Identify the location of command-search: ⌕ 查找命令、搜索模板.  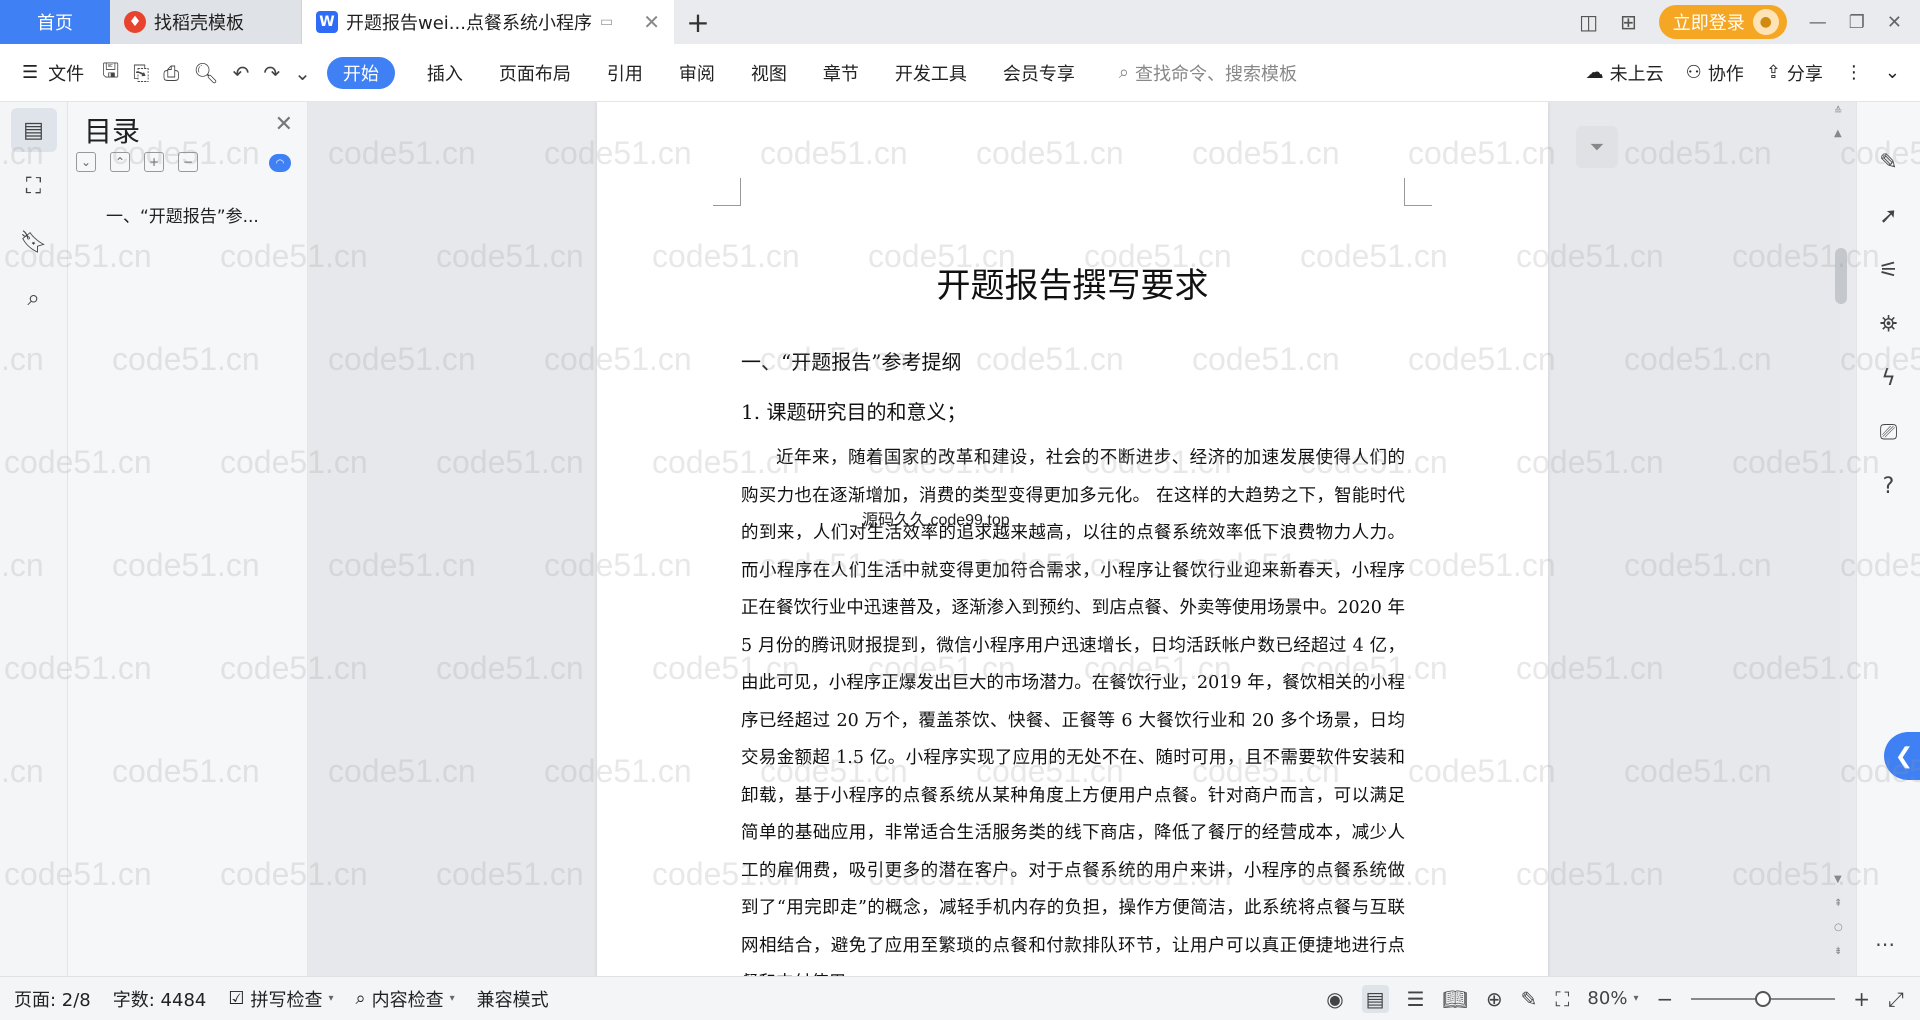
(1208, 73).